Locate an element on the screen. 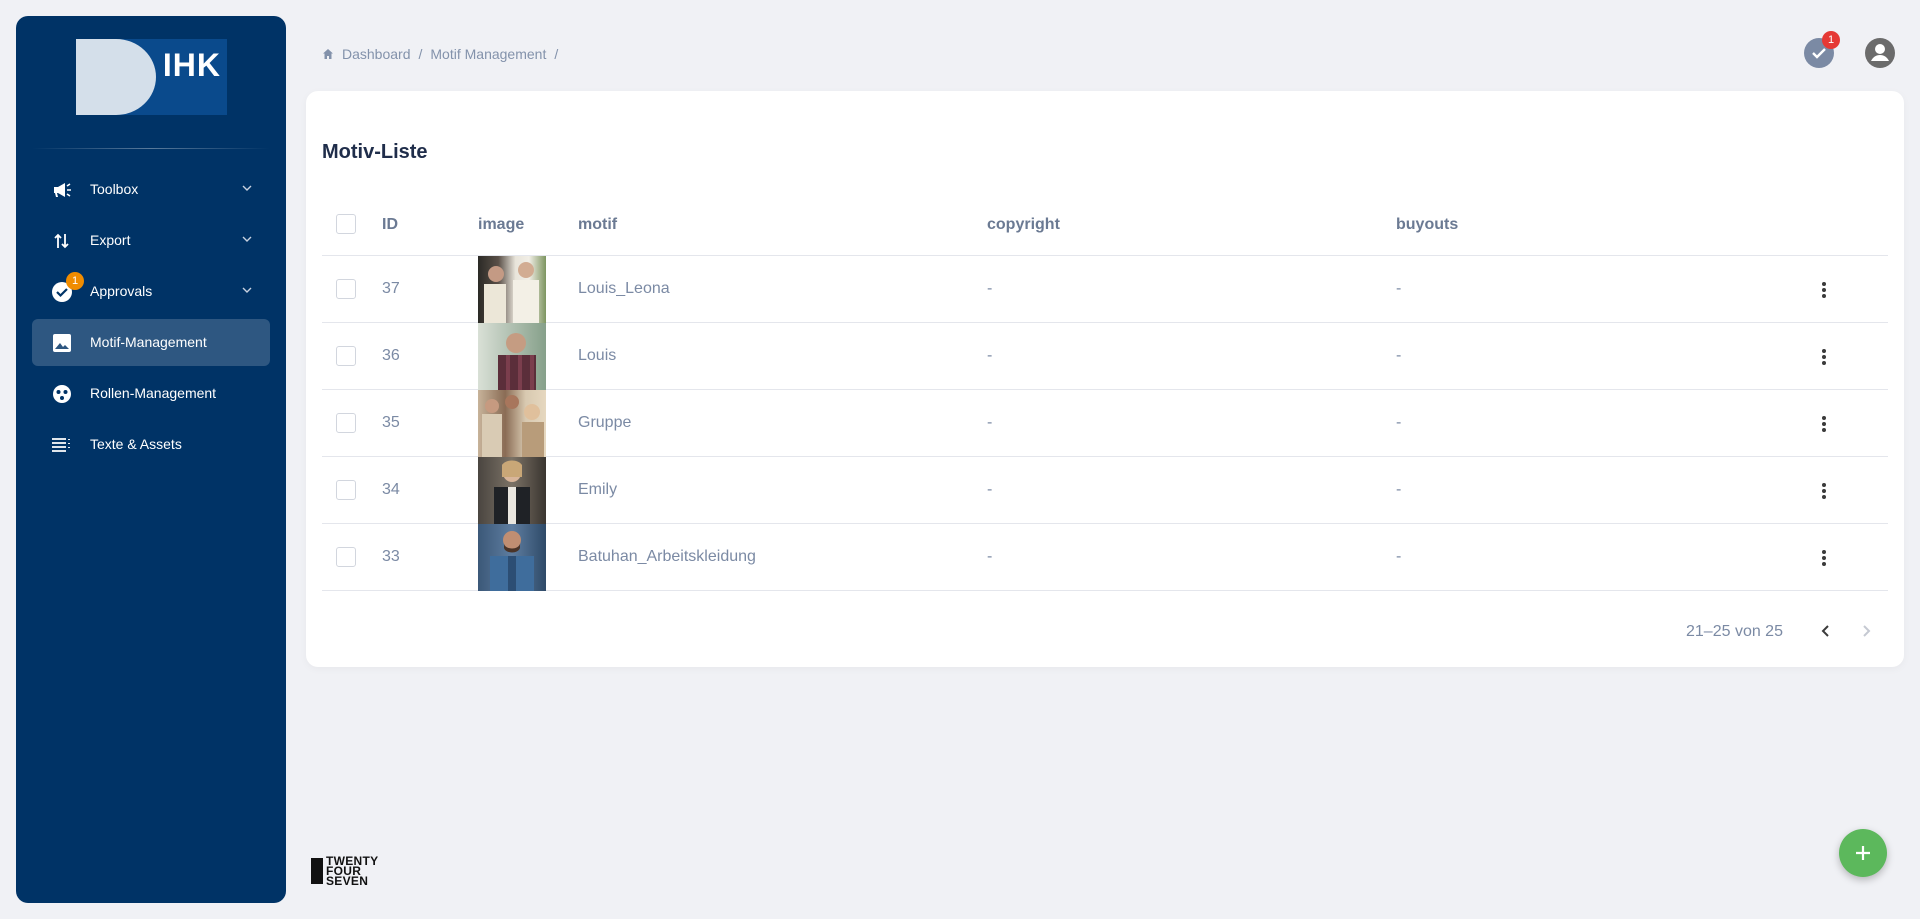 Image resolution: width=1920 pixels, height=919 pixels. sidebar-item-toolbox: Toolbox is located at coordinates (151, 189).